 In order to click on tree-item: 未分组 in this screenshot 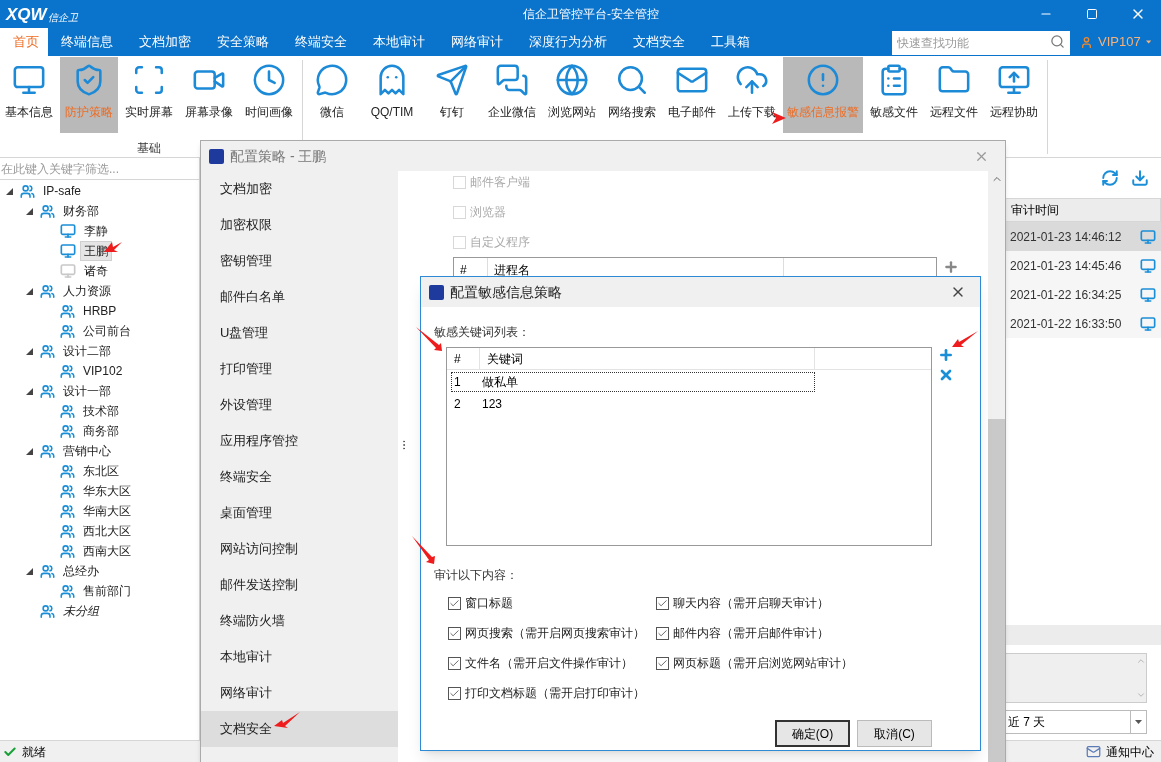, I will do `click(81, 611)`.